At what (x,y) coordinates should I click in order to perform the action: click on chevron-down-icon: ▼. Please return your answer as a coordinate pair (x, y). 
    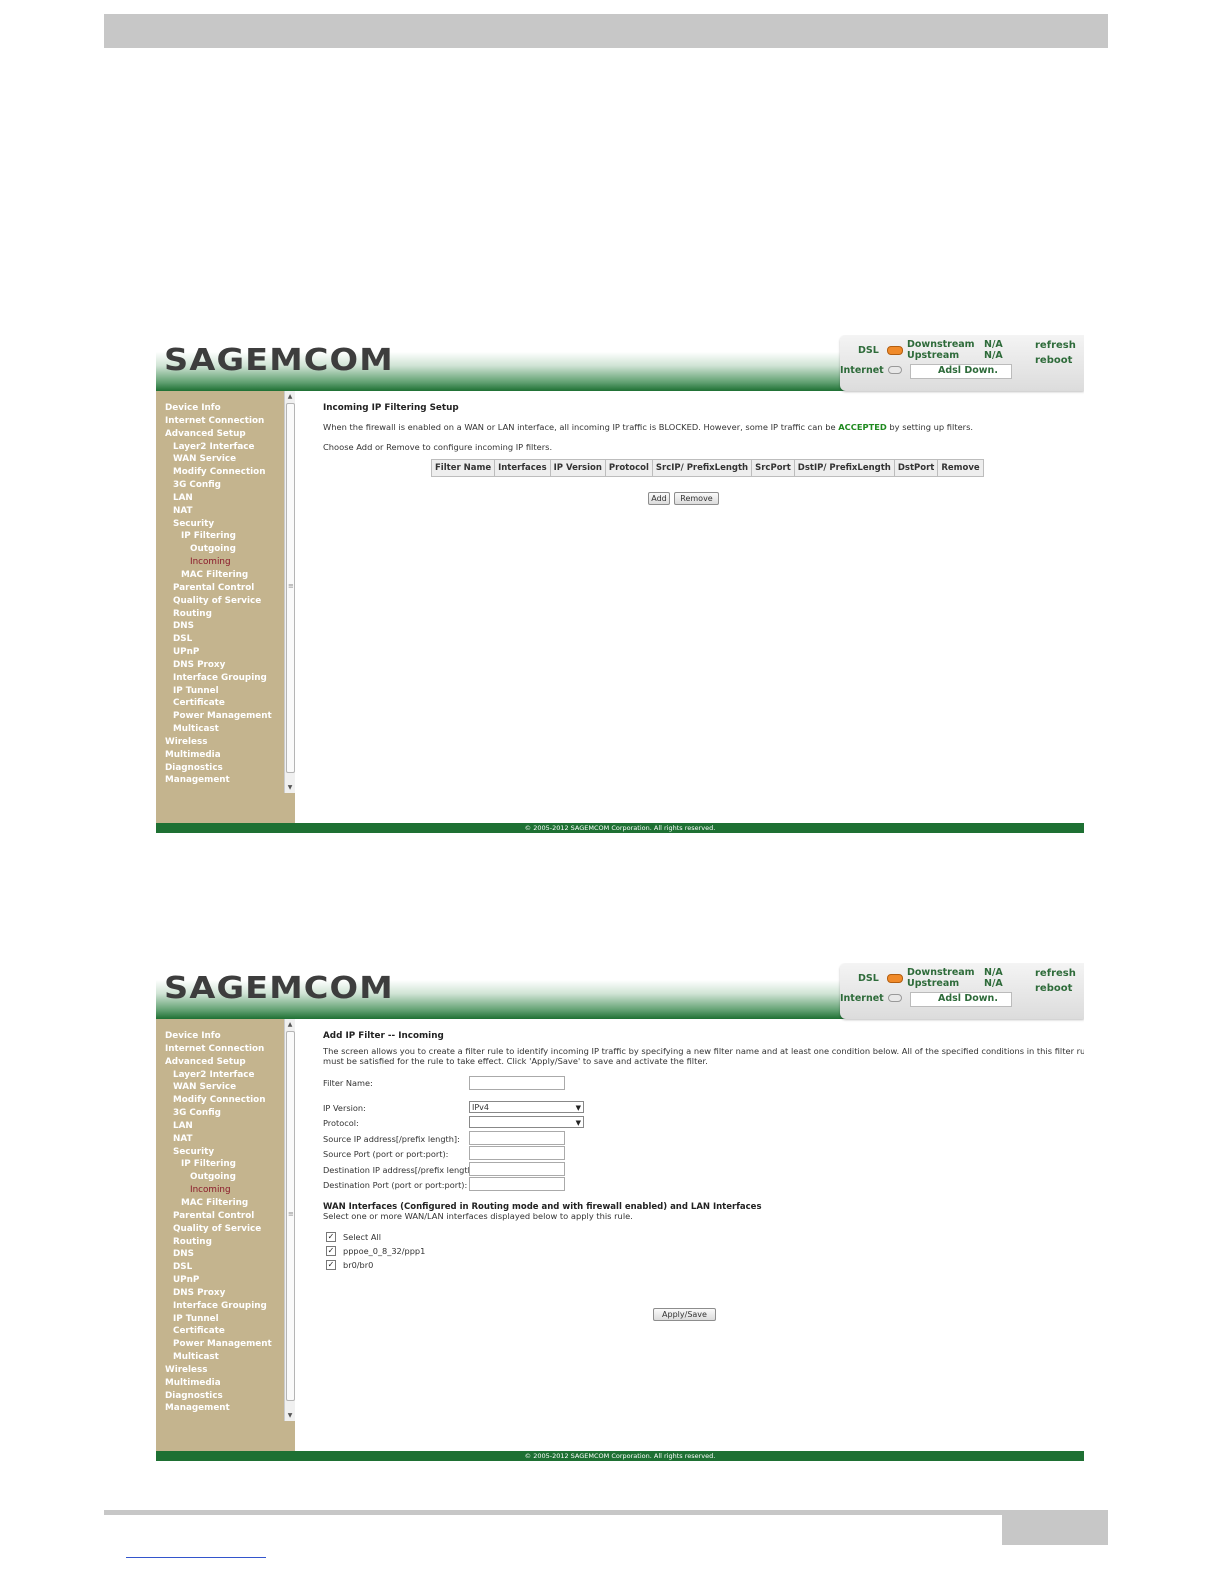
    Looking at the image, I should click on (578, 1108).